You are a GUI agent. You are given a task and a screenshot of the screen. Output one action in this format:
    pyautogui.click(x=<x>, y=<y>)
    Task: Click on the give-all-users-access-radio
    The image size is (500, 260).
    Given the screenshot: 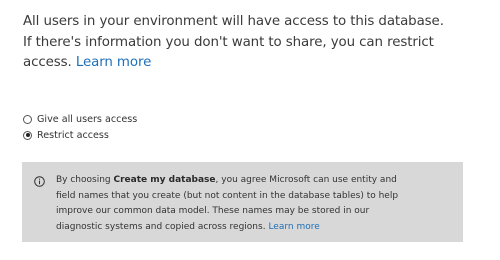 What is the action you would take?
    pyautogui.click(x=27, y=119)
    